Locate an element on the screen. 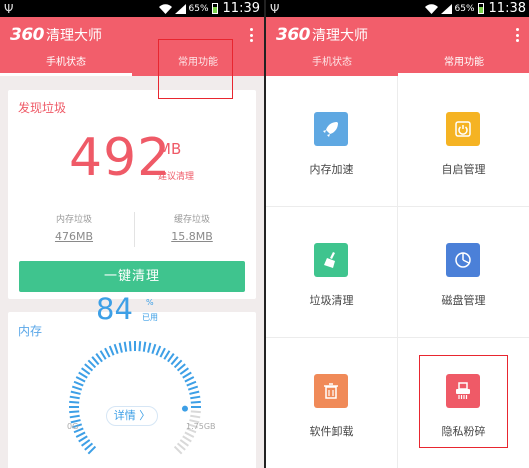 The width and height of the screenshot is (529, 468). memory-junk-stat: 内存垃圾 476MB is located at coordinates (74, 227).